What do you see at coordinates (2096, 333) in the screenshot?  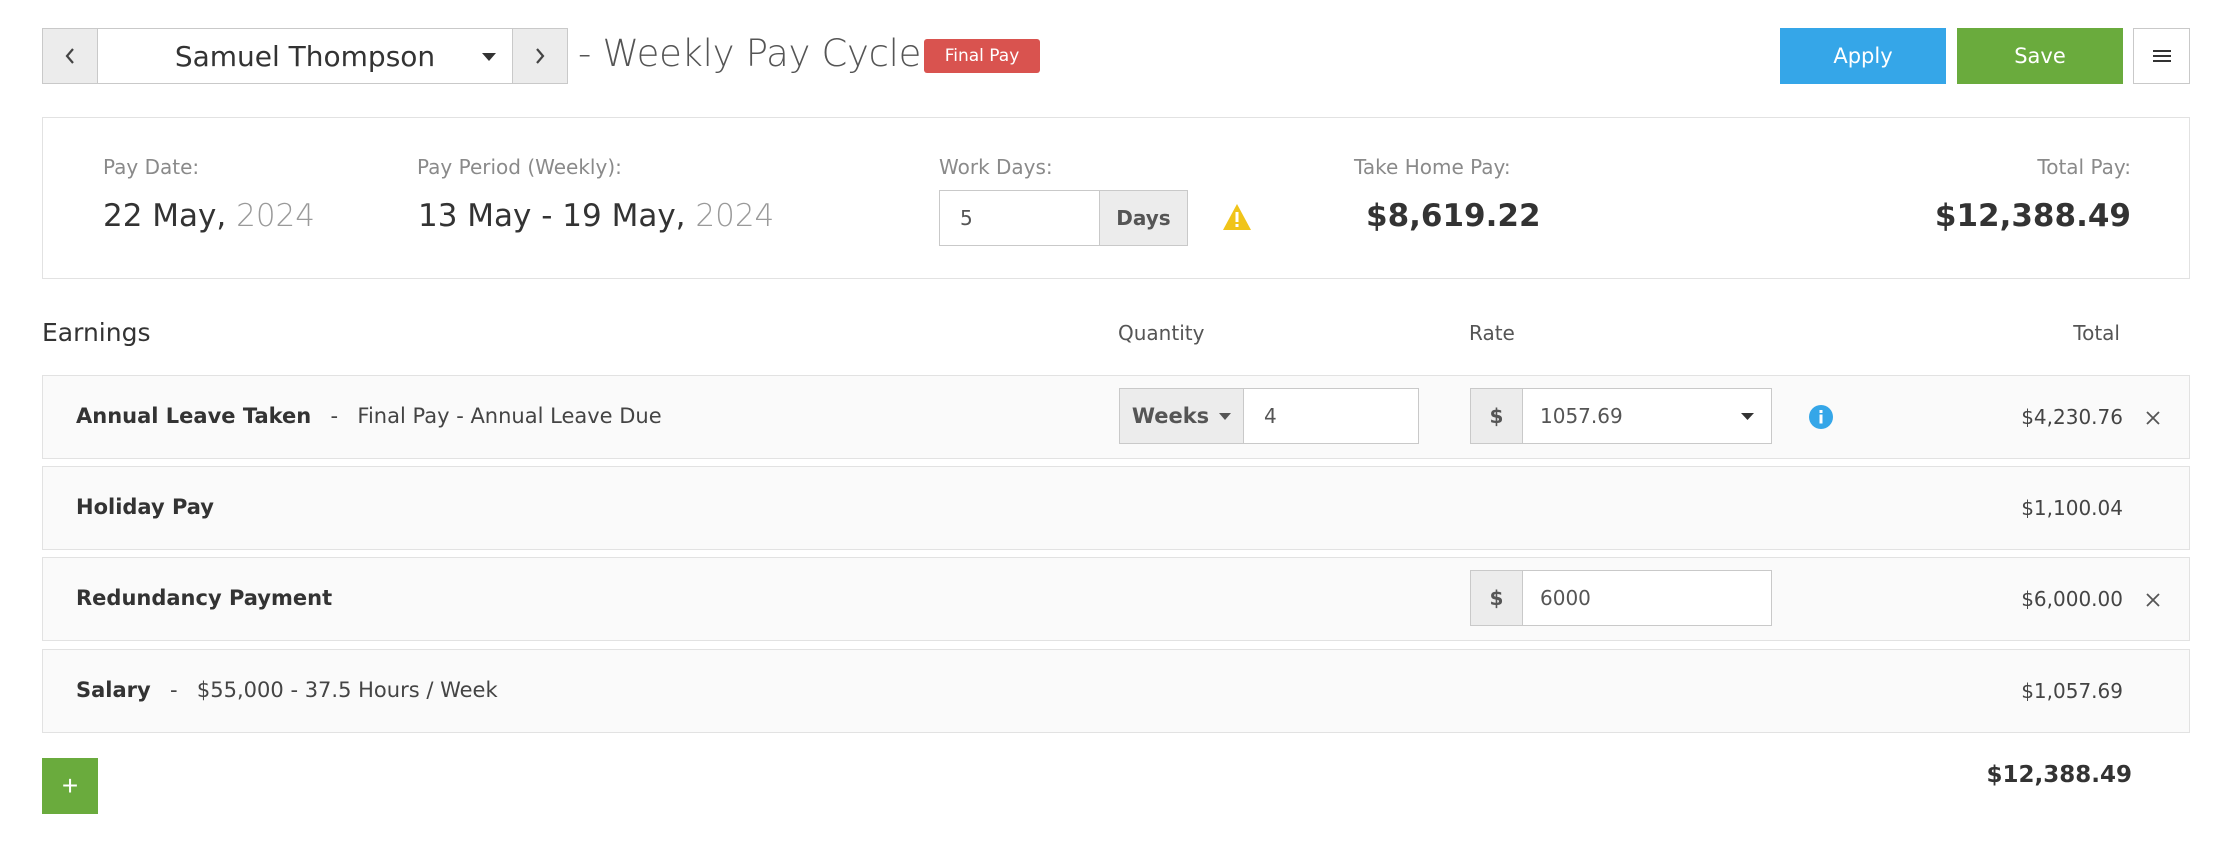 I see `total-column-header: Total` at bounding box center [2096, 333].